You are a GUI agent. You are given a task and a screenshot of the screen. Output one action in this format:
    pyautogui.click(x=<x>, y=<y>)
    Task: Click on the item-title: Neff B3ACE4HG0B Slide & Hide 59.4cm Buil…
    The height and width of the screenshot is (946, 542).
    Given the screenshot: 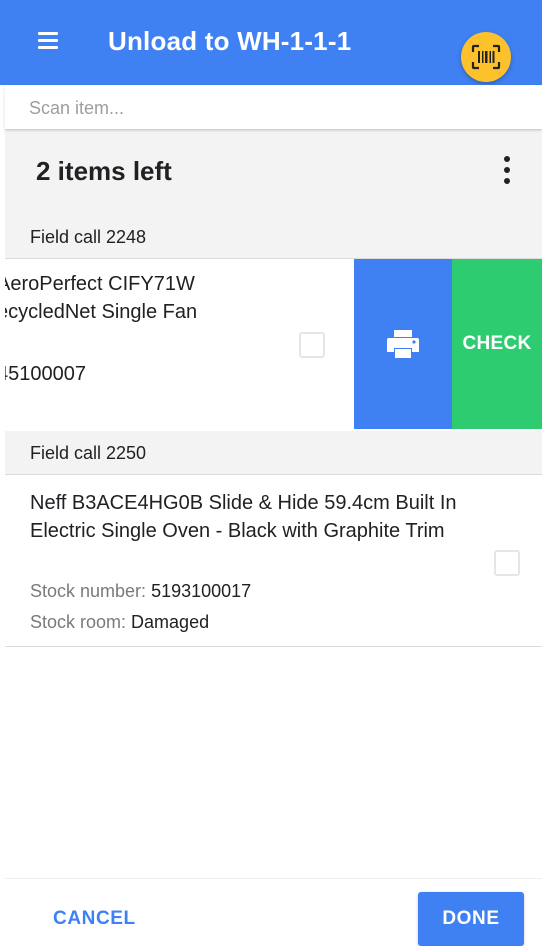 What is the action you would take?
    pyautogui.click(x=243, y=517)
    